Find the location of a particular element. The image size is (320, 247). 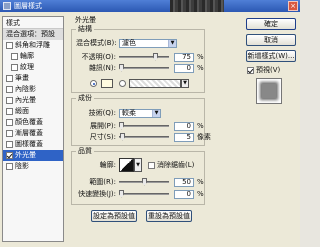

style-item: 漸層覆蓋 is located at coordinates (33, 133).